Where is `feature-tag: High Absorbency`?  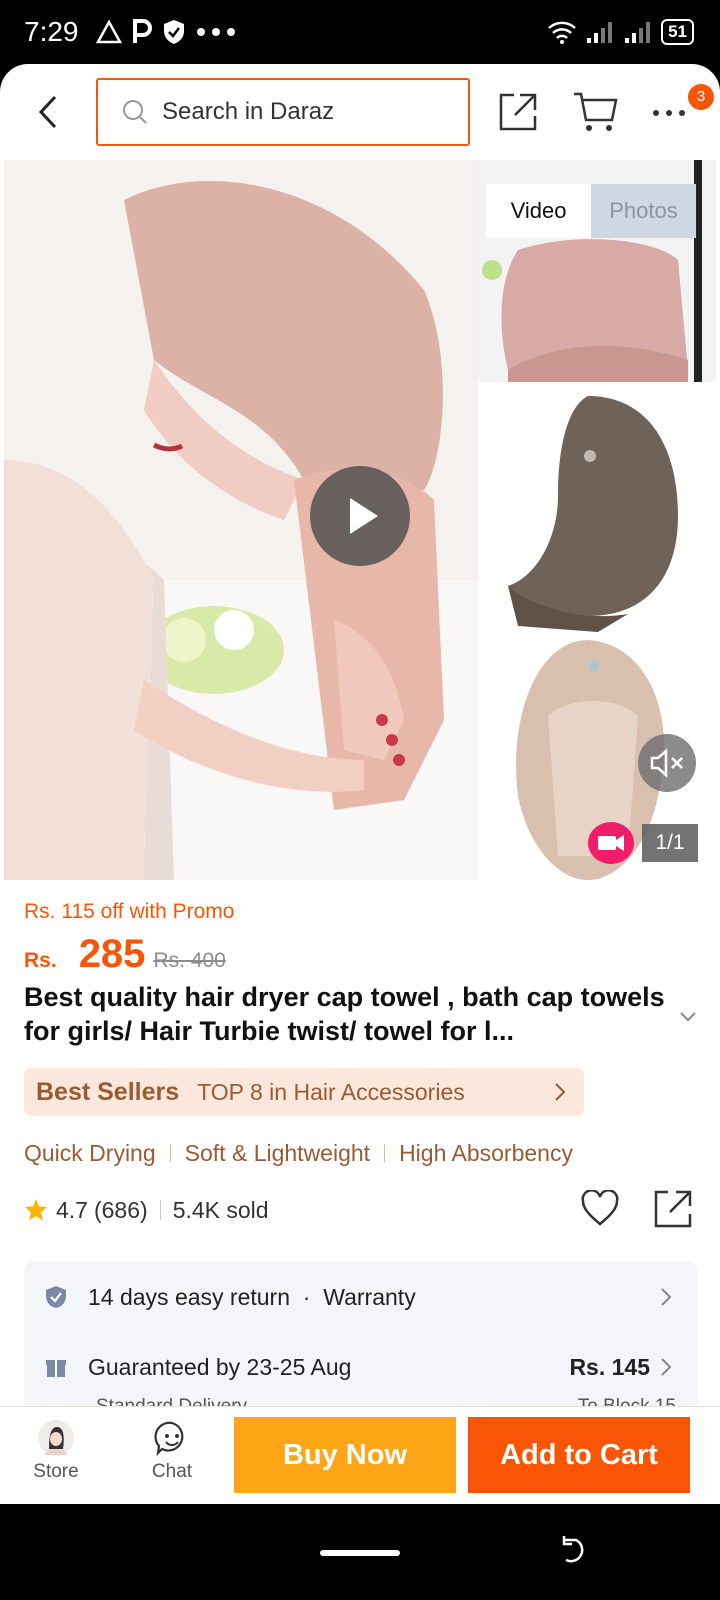
feature-tag: High Absorbency is located at coordinates (486, 1152).